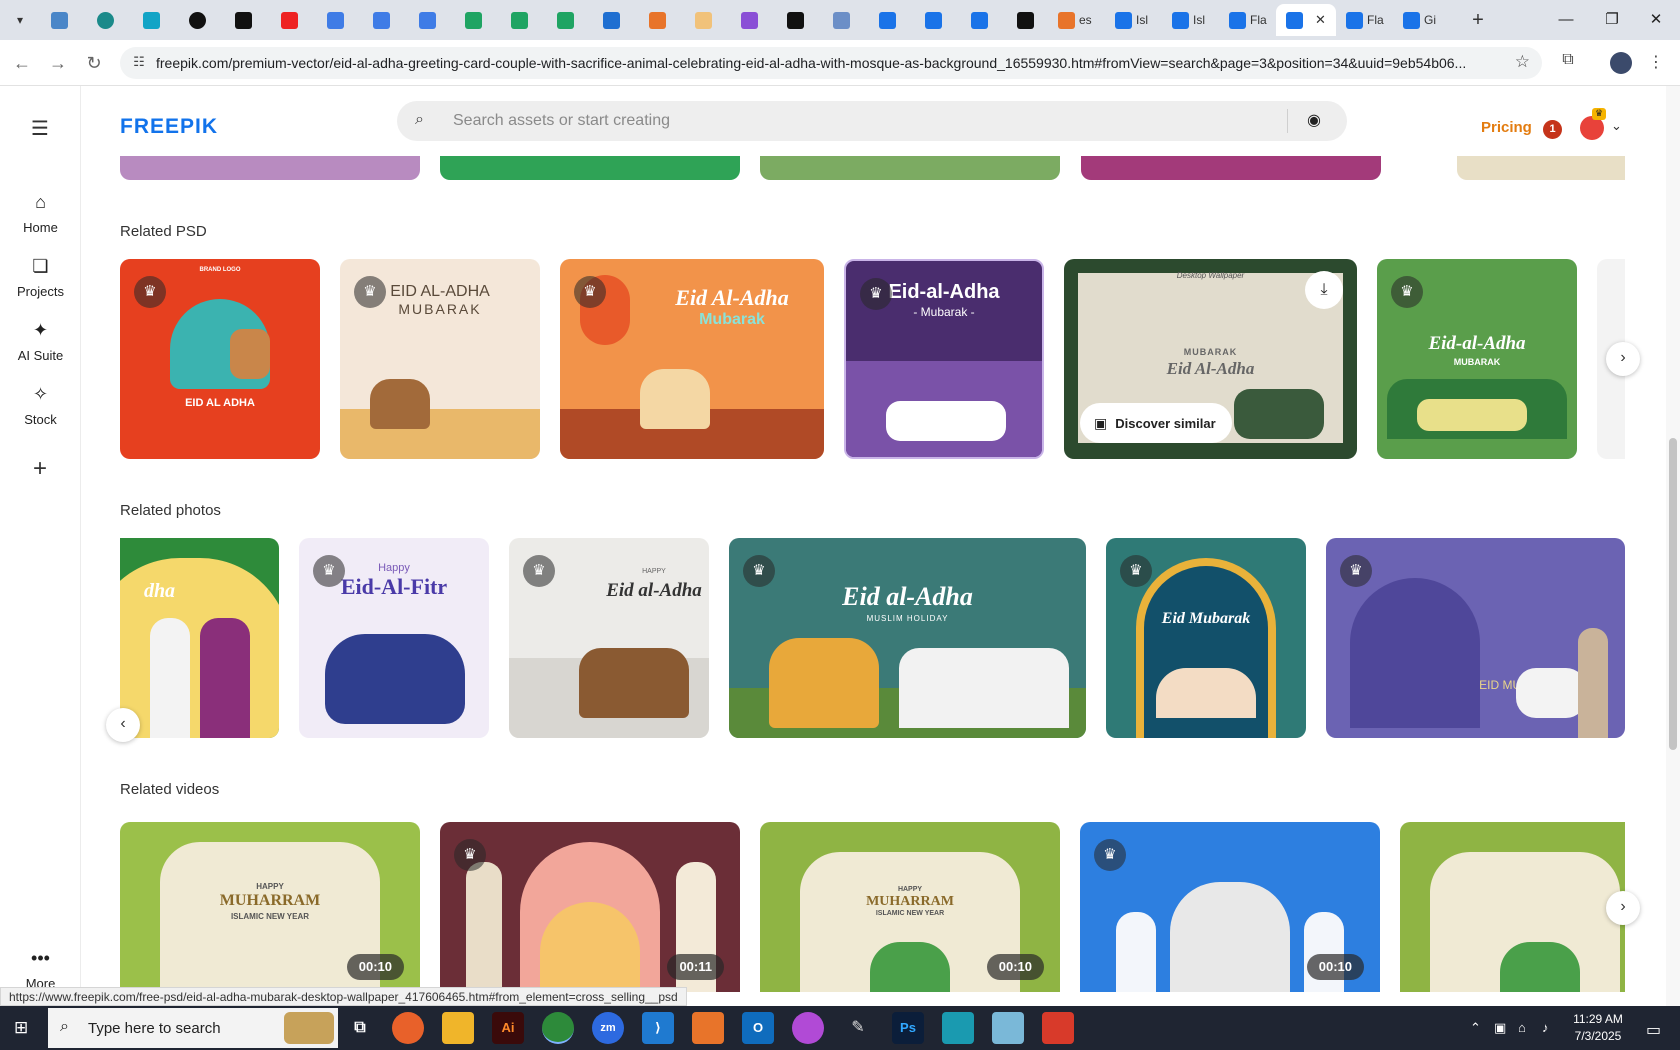 This screenshot has height=1050, width=1680. What do you see at coordinates (1206, 638) in the screenshot?
I see `photo-card: Eid Mubarak ♛` at bounding box center [1206, 638].